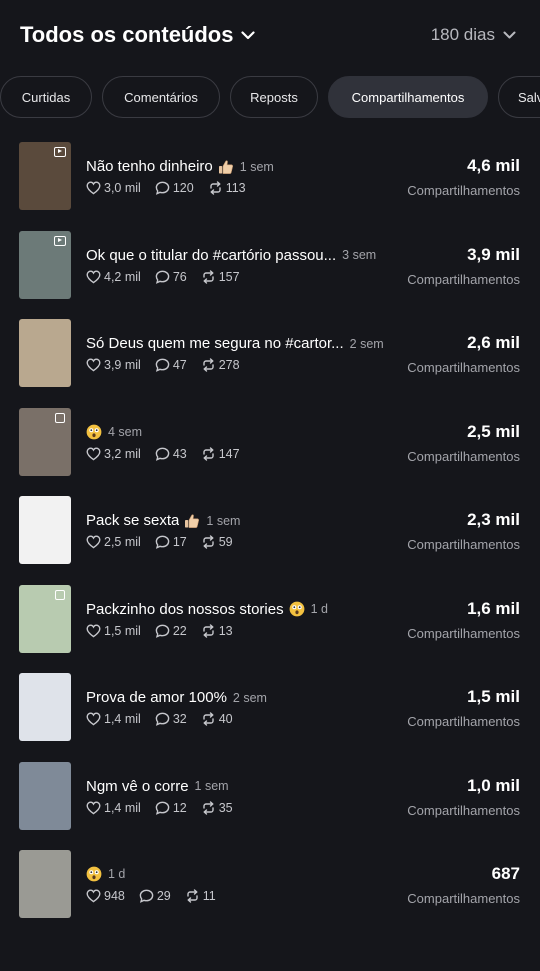 The image size is (540, 971). I want to click on tab-comentarios: Comentários, so click(161, 97).